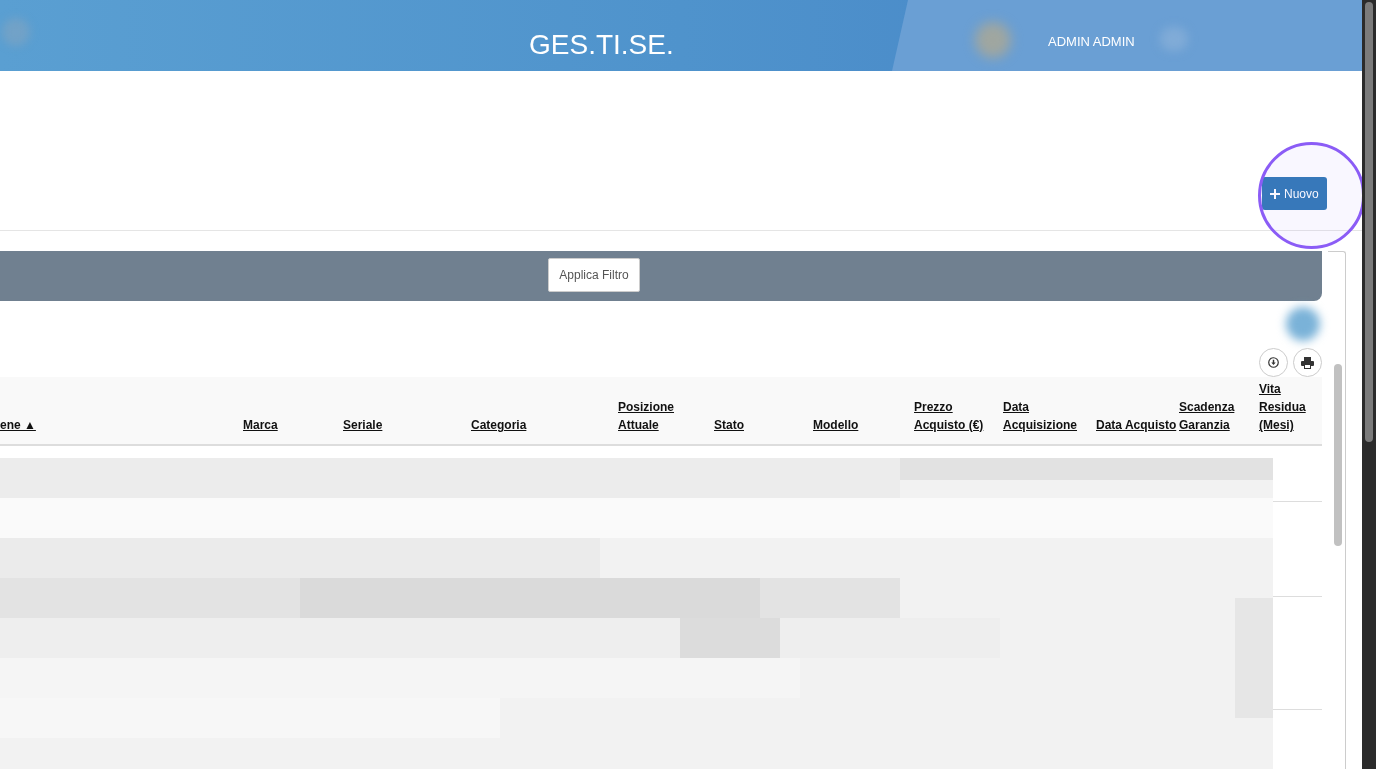 This screenshot has height=769, width=1376. Describe the element at coordinates (1303, 324) in the screenshot. I see `blurred-icon` at that location.